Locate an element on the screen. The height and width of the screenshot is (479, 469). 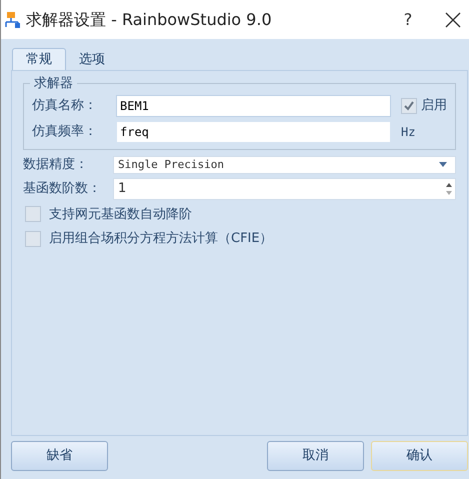
dropdown-arrow-icon is located at coordinates (443, 165).